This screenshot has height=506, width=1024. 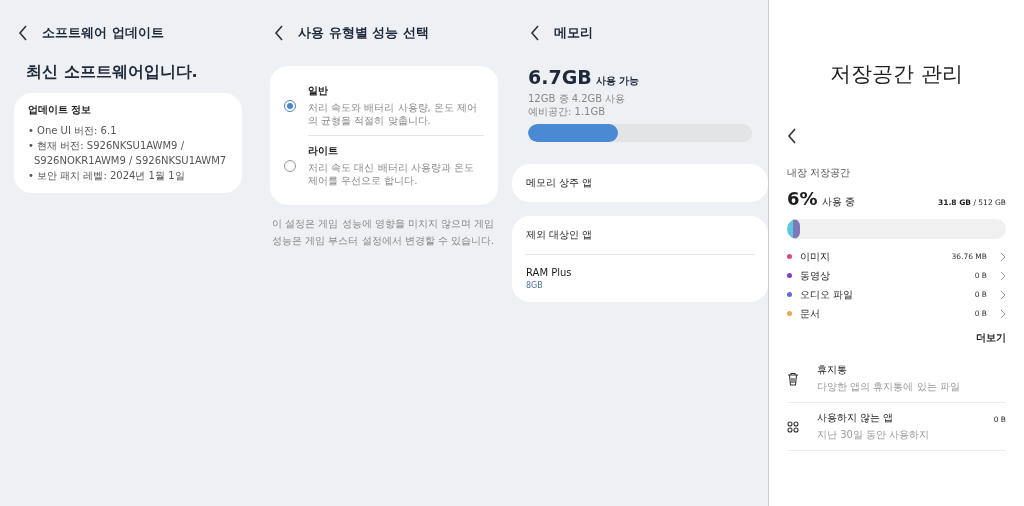 I want to click on setting-value: 8GB, so click(x=535, y=285).